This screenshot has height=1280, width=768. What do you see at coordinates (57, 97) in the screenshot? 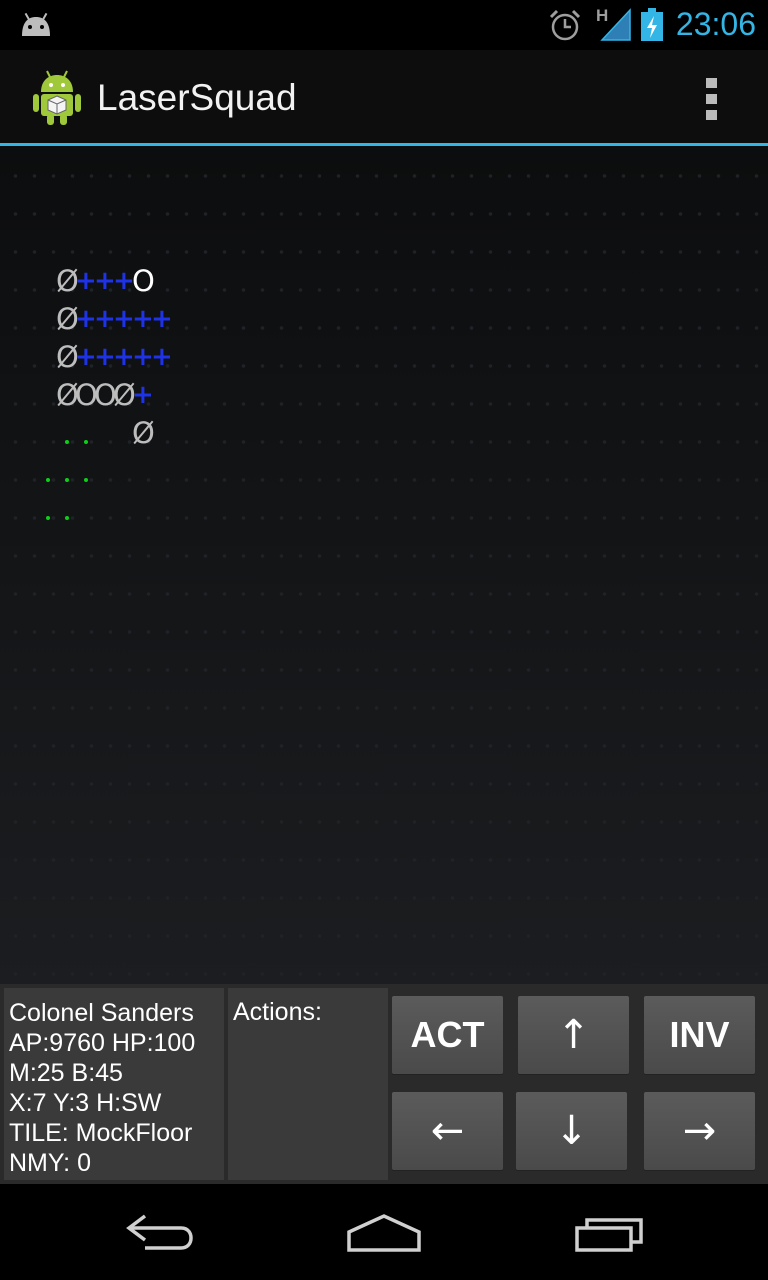
I see `android-robot-icon` at bounding box center [57, 97].